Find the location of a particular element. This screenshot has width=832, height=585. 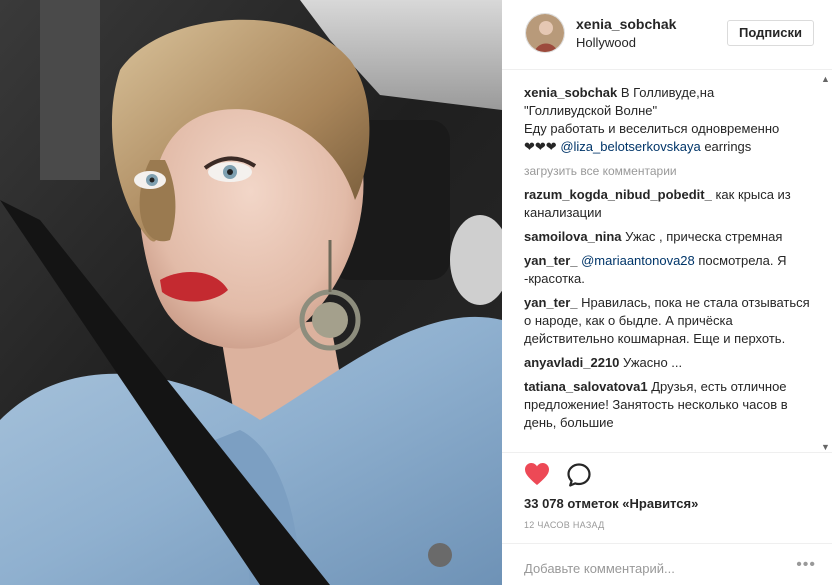

caption-tail: earrings is located at coordinates (728, 146).